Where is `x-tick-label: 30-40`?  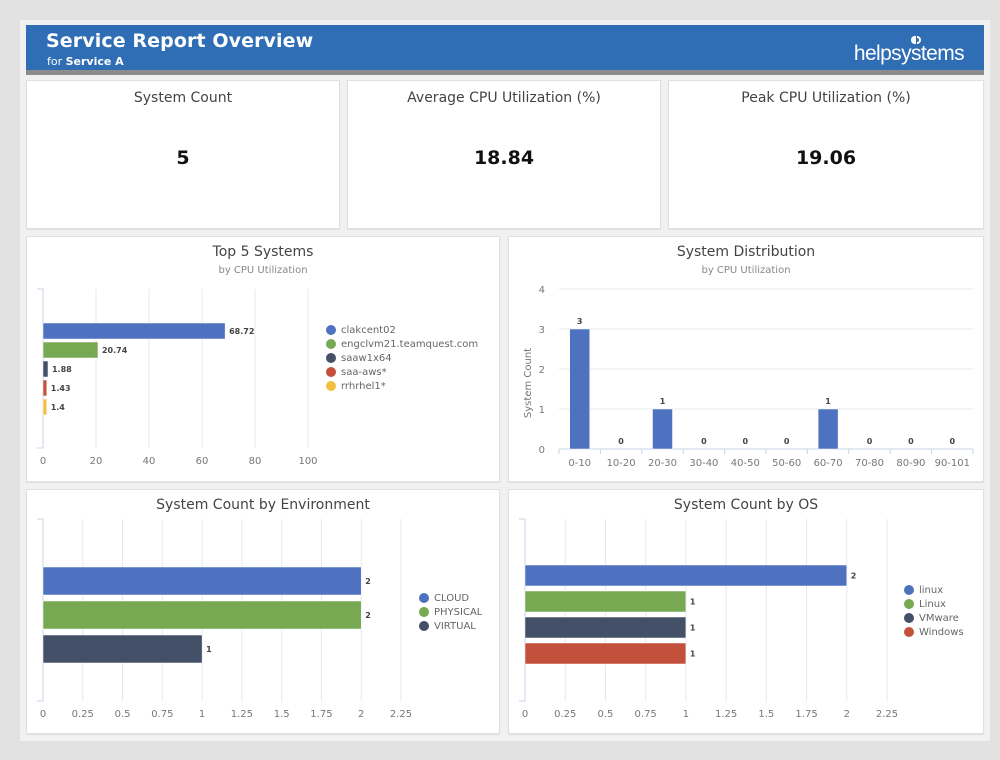
x-tick-label: 30-40 is located at coordinates (703, 463).